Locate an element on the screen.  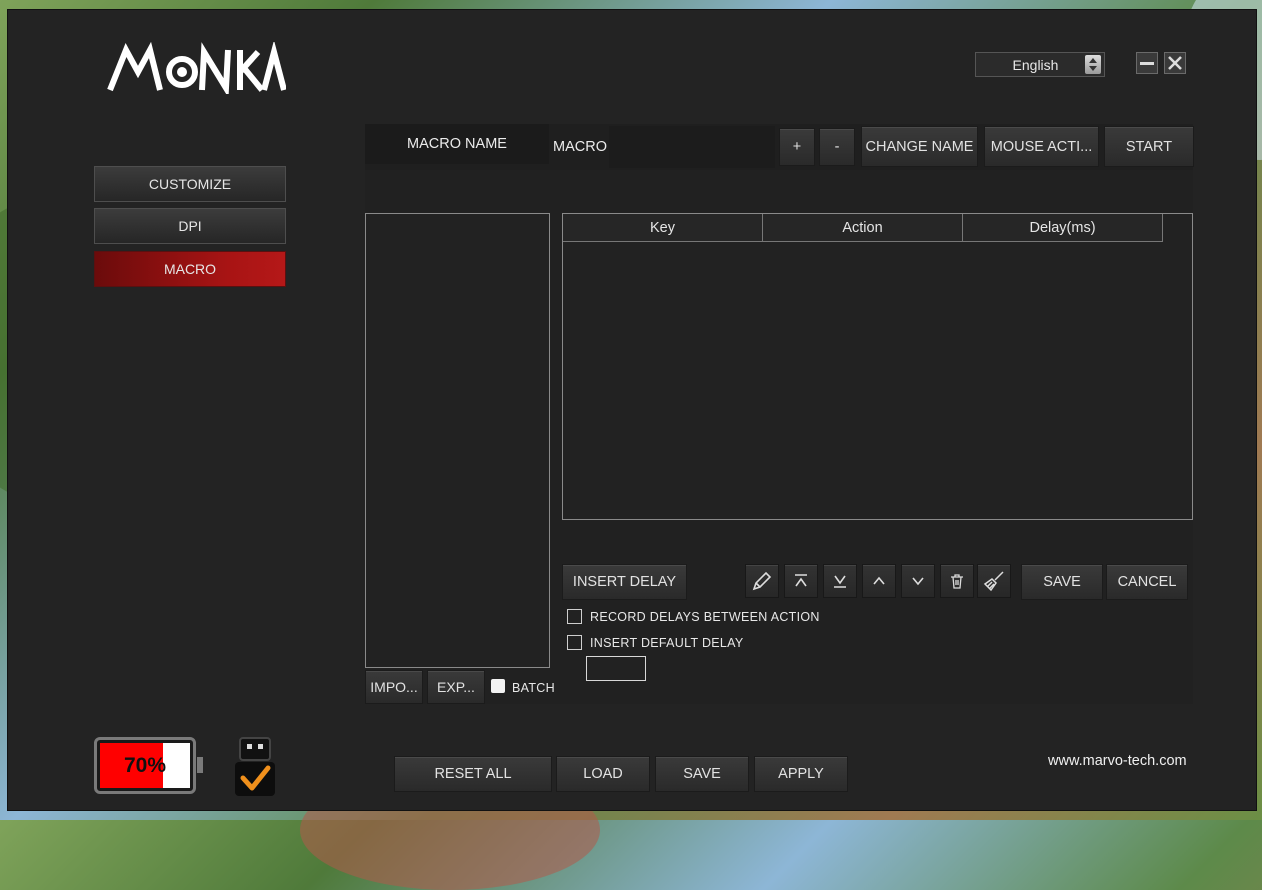
brush-icon is located at coordinates (993, 581).